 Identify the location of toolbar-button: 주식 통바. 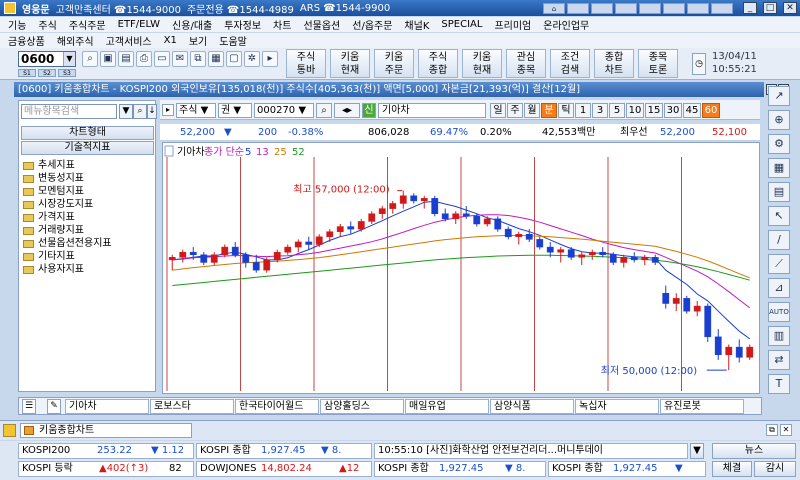
(306, 63).